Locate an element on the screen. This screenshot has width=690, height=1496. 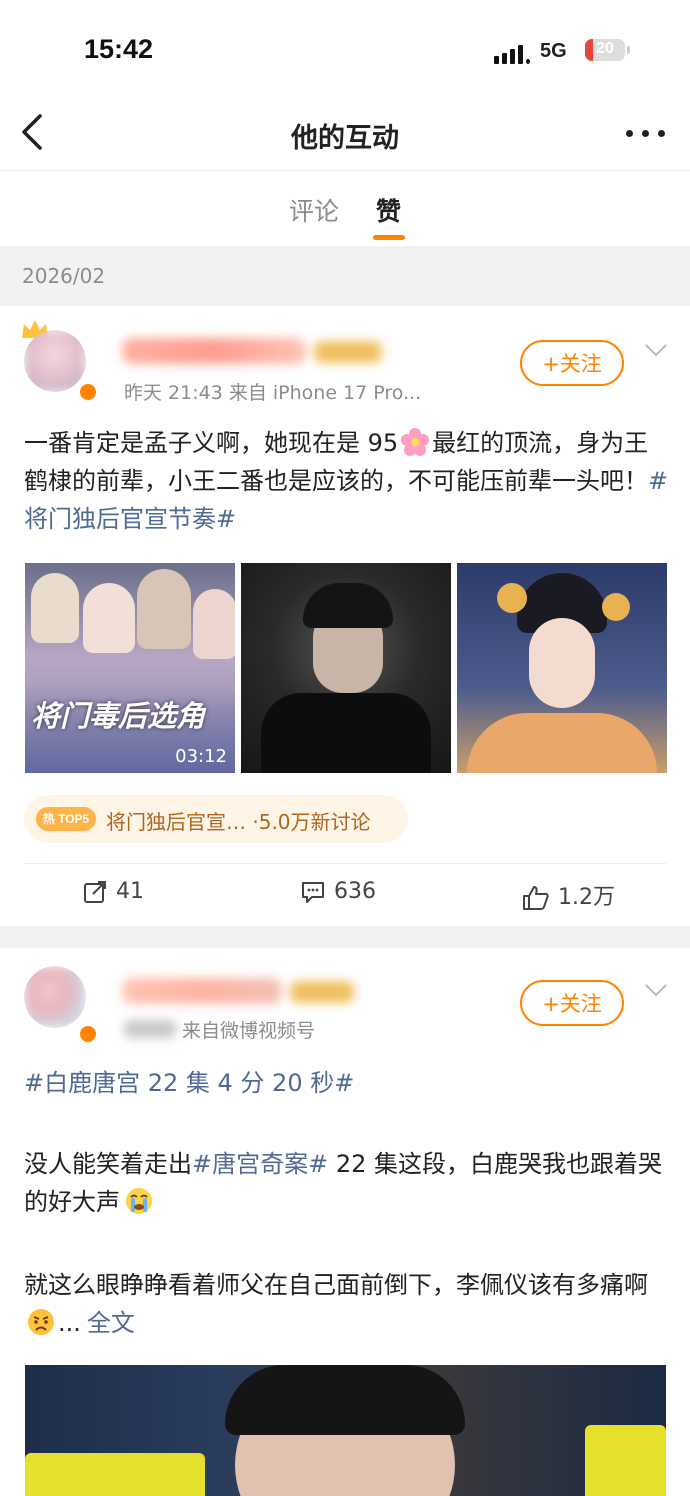
battery-level: 20 is located at coordinates (605, 48).